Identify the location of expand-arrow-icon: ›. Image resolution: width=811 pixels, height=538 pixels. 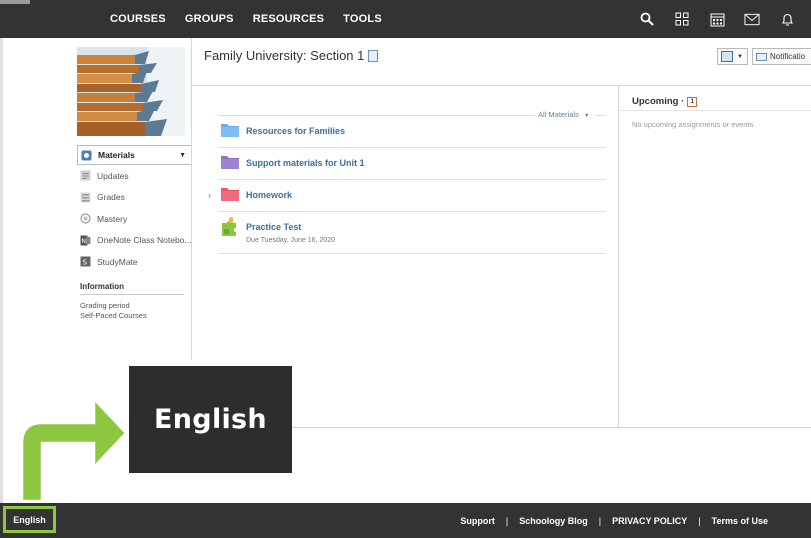
(209, 195).